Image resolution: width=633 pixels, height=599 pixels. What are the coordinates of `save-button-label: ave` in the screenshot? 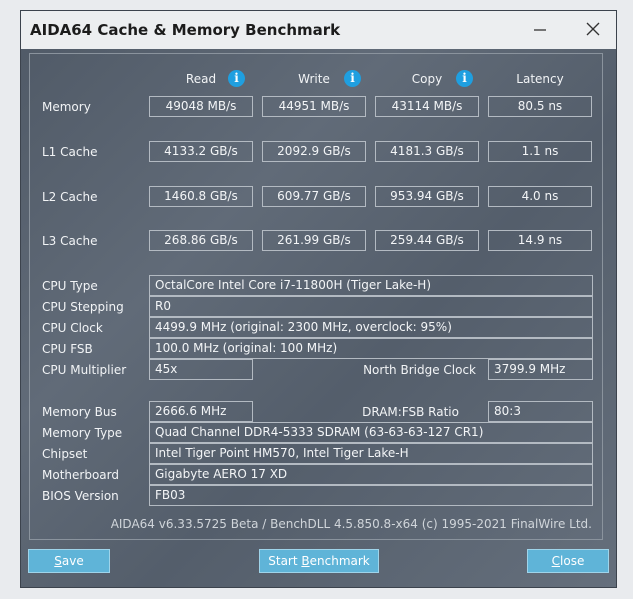 It's located at (72, 561).